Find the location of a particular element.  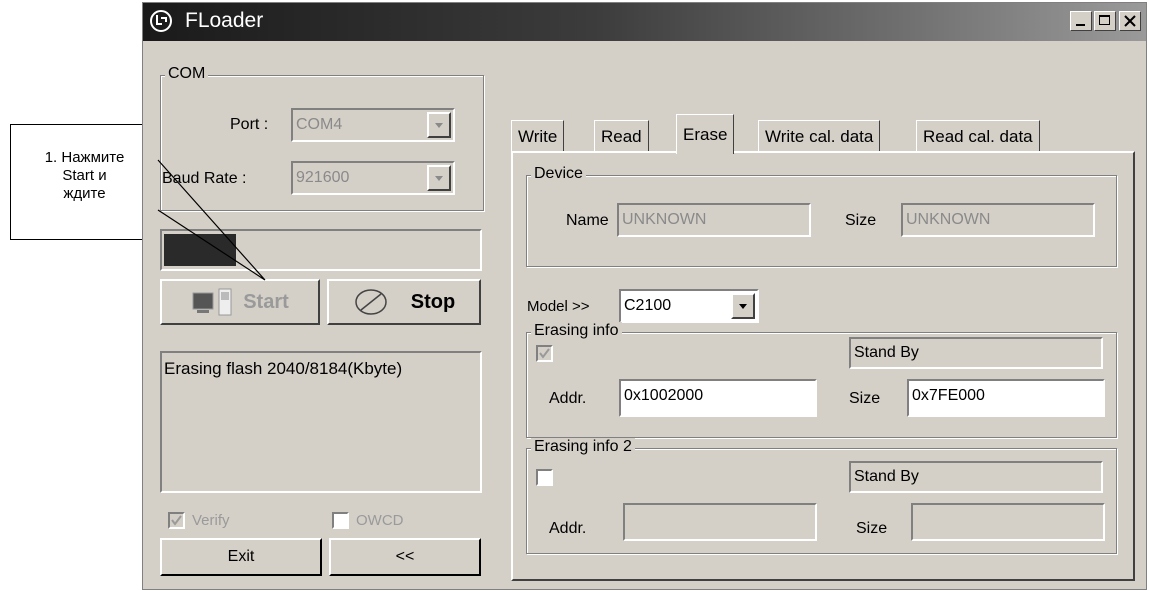

tab-erase: Erase is located at coordinates (705, 134).